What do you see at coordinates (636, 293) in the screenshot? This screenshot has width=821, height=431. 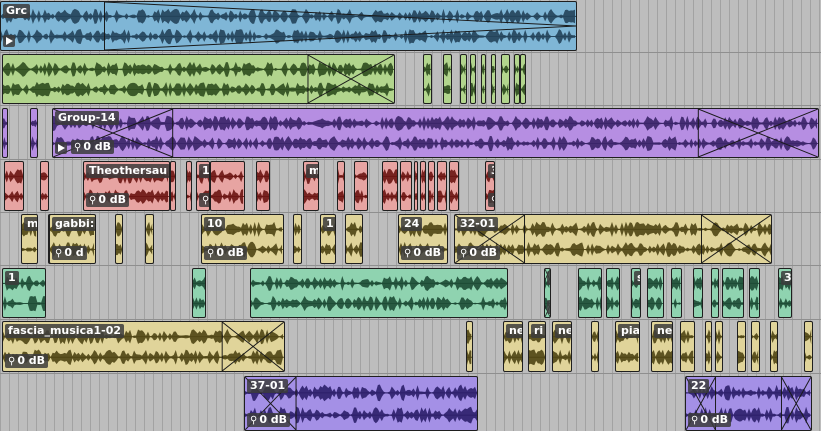 I see `audio-region: st` at bounding box center [636, 293].